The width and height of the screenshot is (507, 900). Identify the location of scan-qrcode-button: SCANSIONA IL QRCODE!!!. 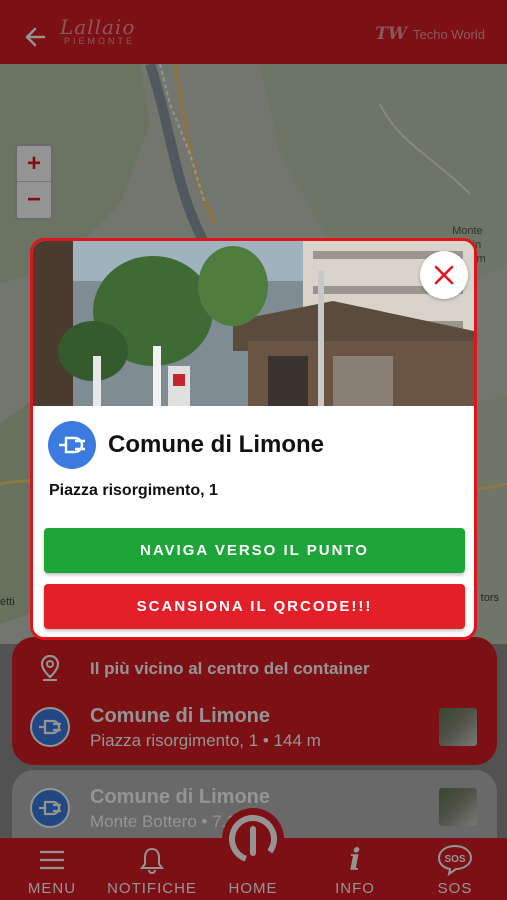
(254, 606).